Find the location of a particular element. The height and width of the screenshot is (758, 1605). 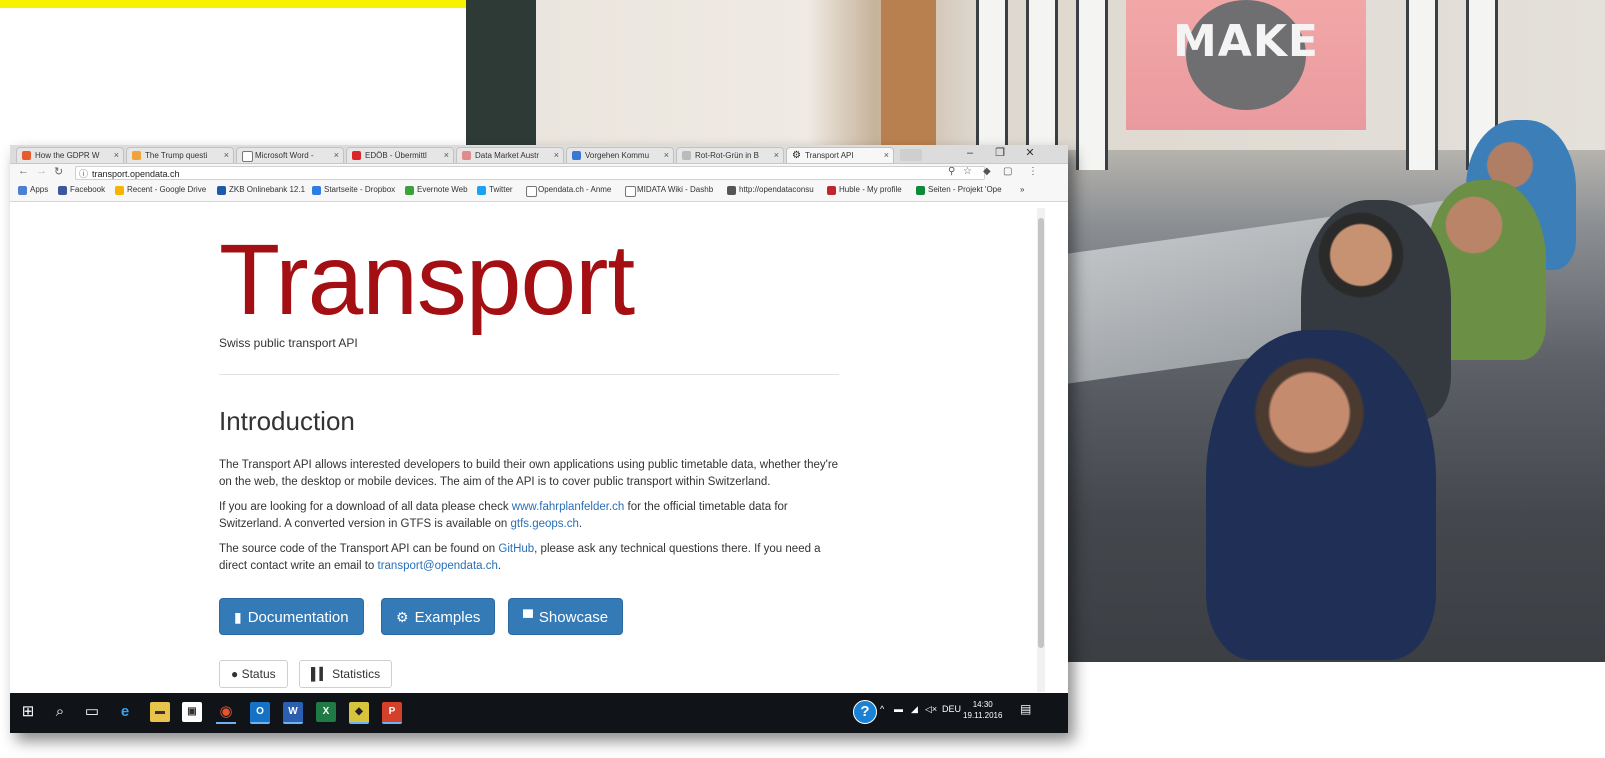

statistics-button: ▌▍ Statistics is located at coordinates (346, 674).